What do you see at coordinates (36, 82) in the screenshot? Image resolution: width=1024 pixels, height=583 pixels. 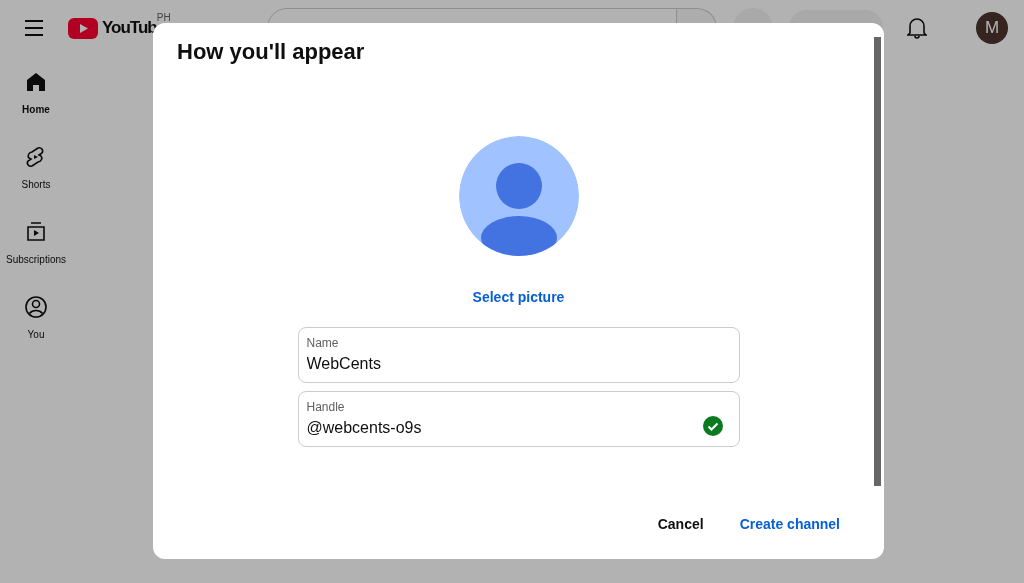 I see `home-icon` at bounding box center [36, 82].